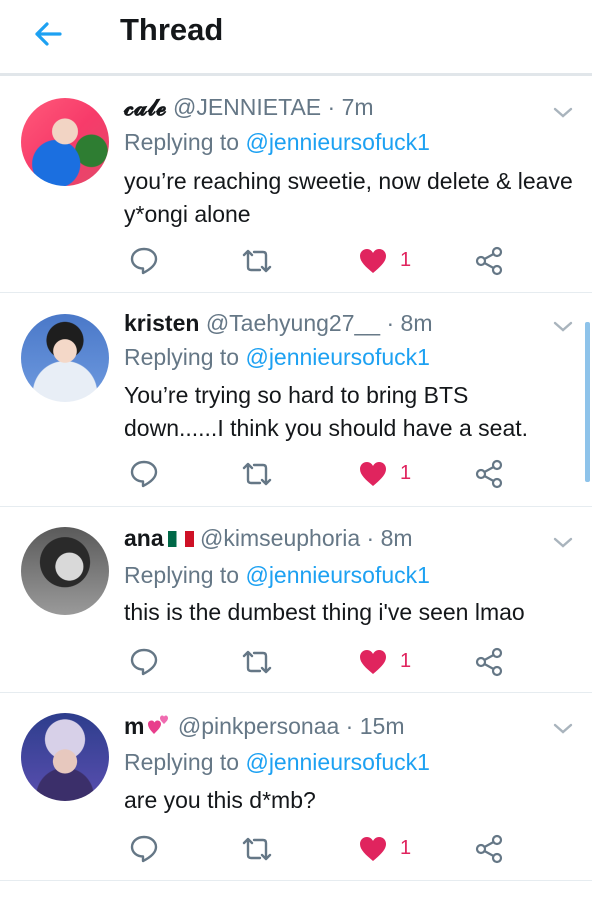  I want to click on display-name: ana, so click(144, 538).